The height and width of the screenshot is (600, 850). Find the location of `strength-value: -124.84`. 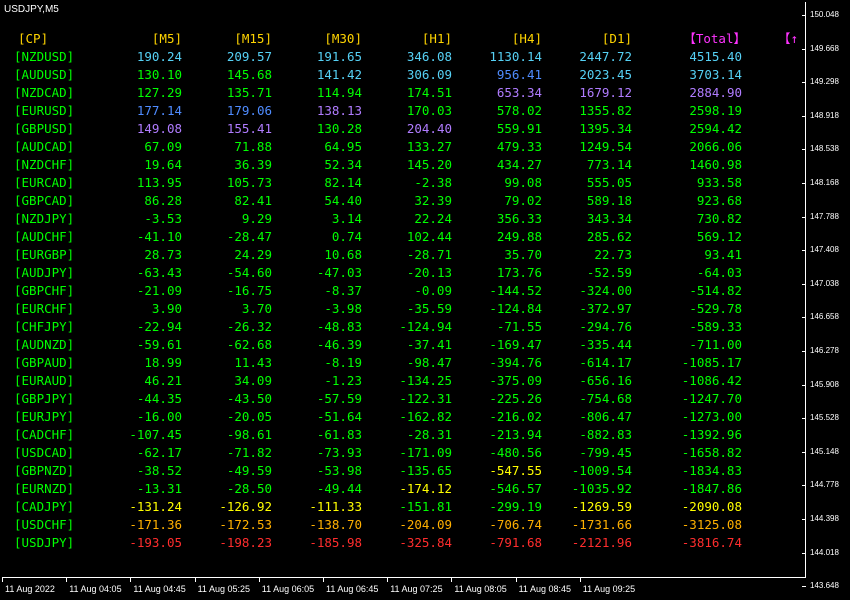

strength-value: -124.84 is located at coordinates (515, 308).